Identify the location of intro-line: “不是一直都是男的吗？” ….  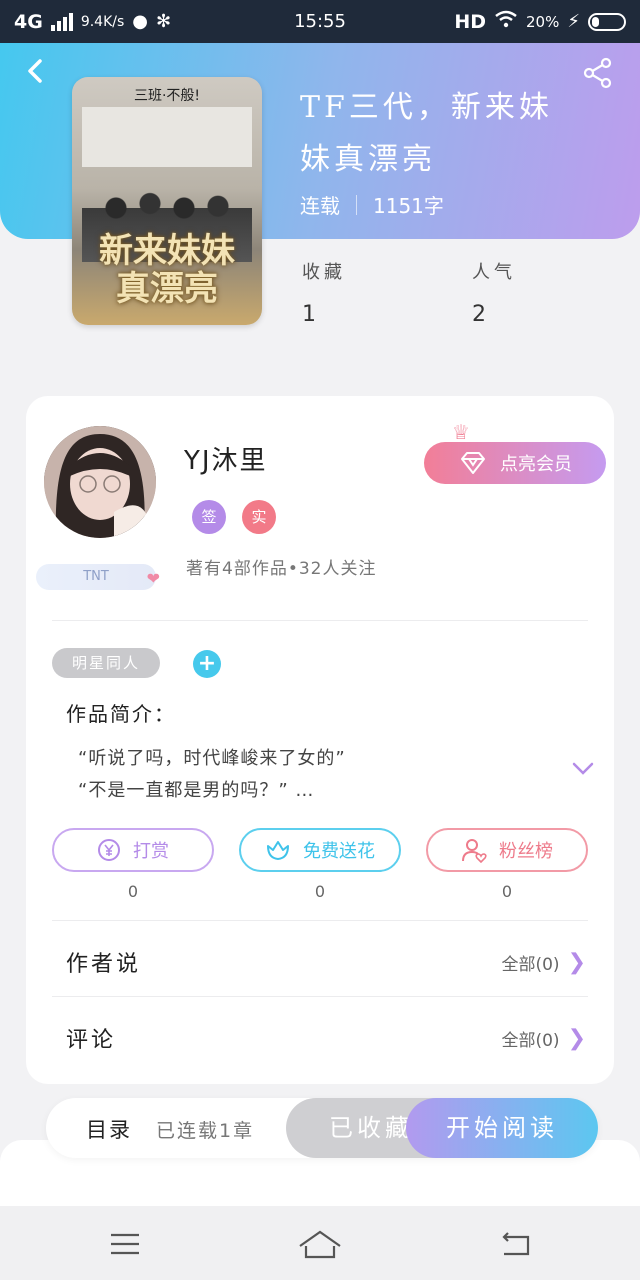
(196, 790).